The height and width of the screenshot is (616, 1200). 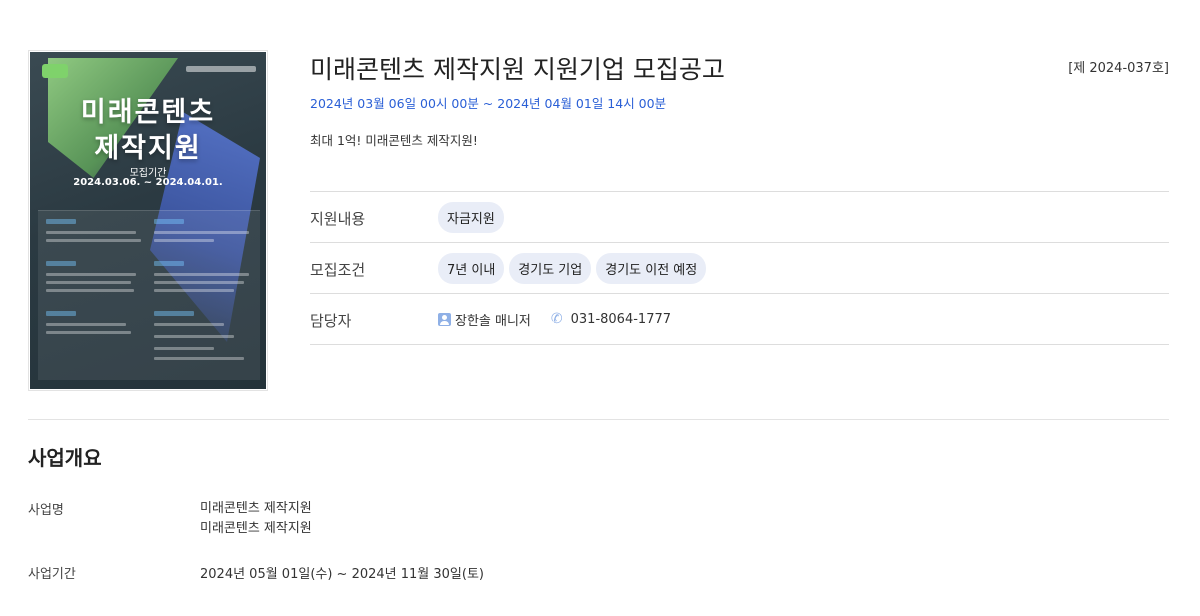 I want to click on poster-details-panel, so click(x=149, y=295).